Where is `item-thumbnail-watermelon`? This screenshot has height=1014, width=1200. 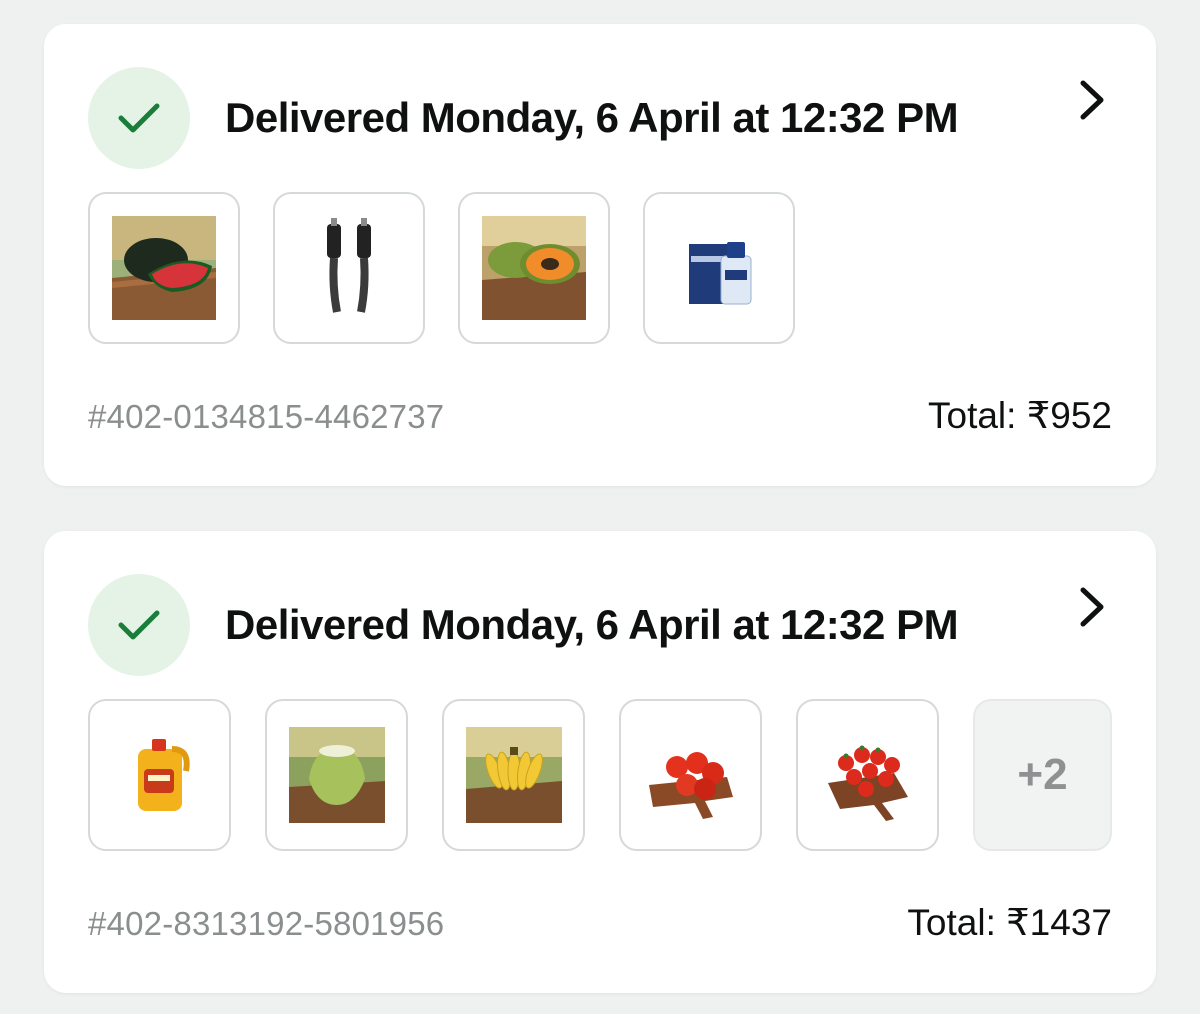 item-thumbnail-watermelon is located at coordinates (164, 268).